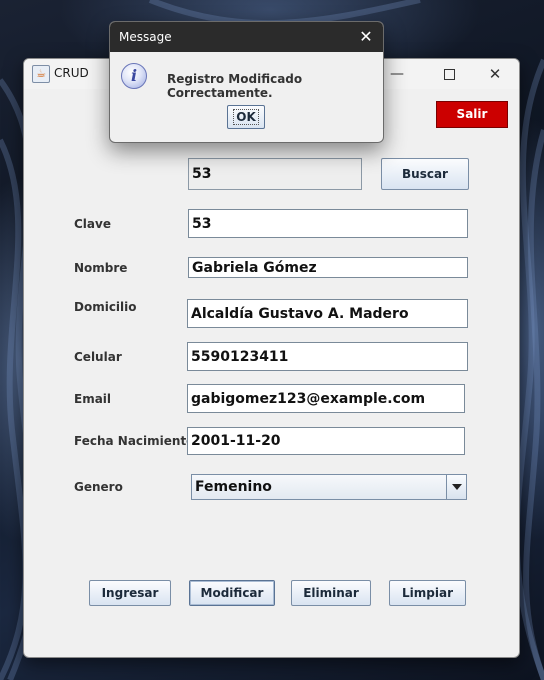 The image size is (544, 680). What do you see at coordinates (366, 37) in the screenshot?
I see `dialog-close-button: ✕` at bounding box center [366, 37].